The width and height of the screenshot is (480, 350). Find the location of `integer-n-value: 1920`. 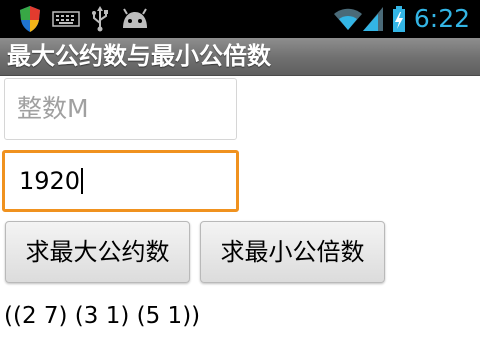

integer-n-value: 1920 is located at coordinates (51, 181).